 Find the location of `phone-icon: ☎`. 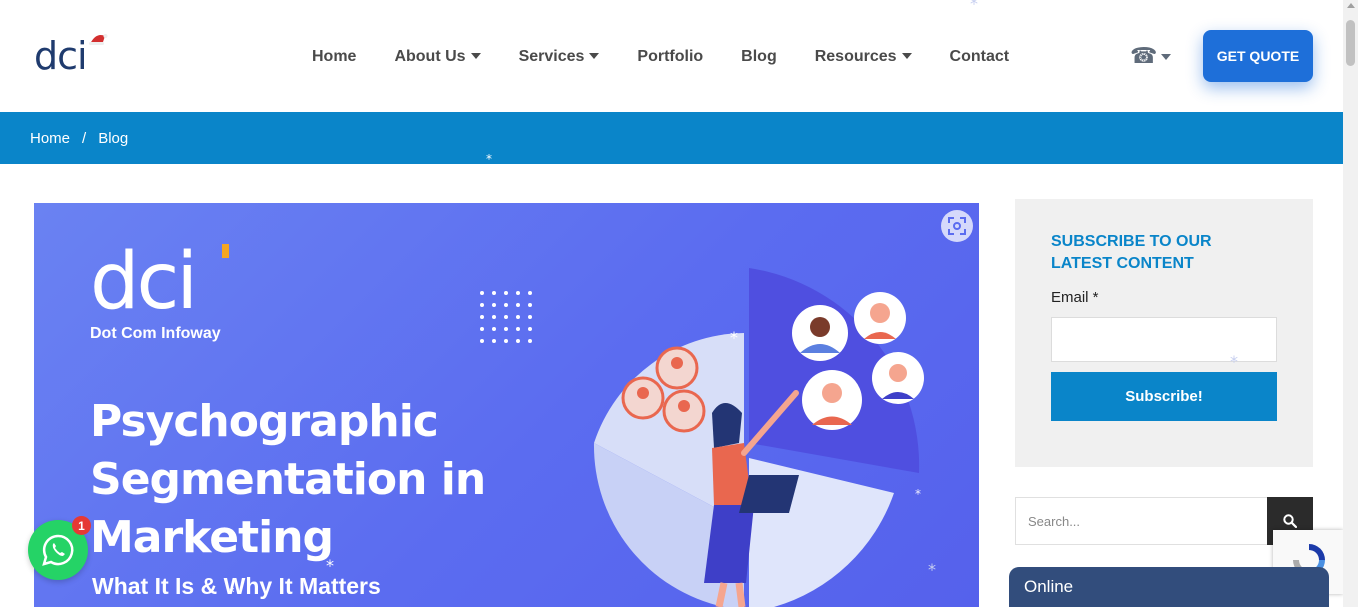

phone-icon: ☎ is located at coordinates (1144, 56).